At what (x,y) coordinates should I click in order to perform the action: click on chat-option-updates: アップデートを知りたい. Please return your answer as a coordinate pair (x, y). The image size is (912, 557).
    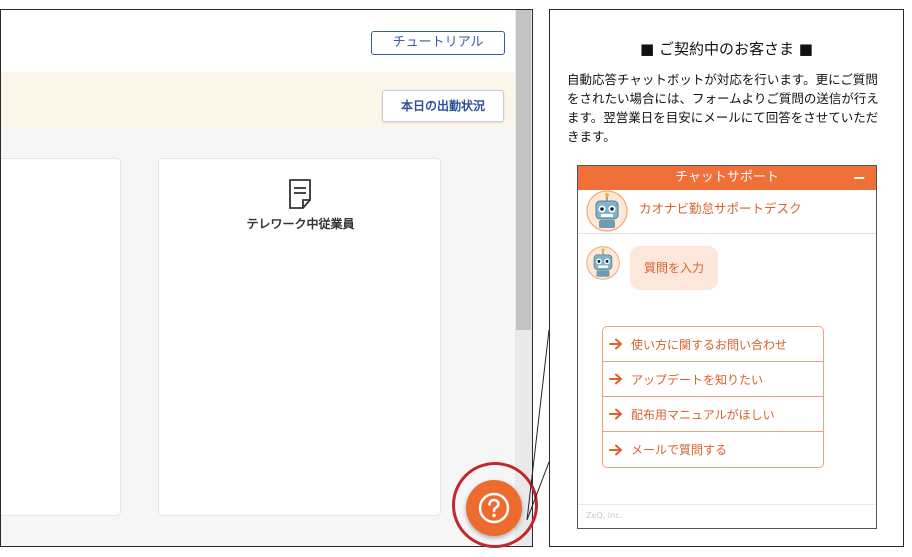
    Looking at the image, I should click on (713, 379).